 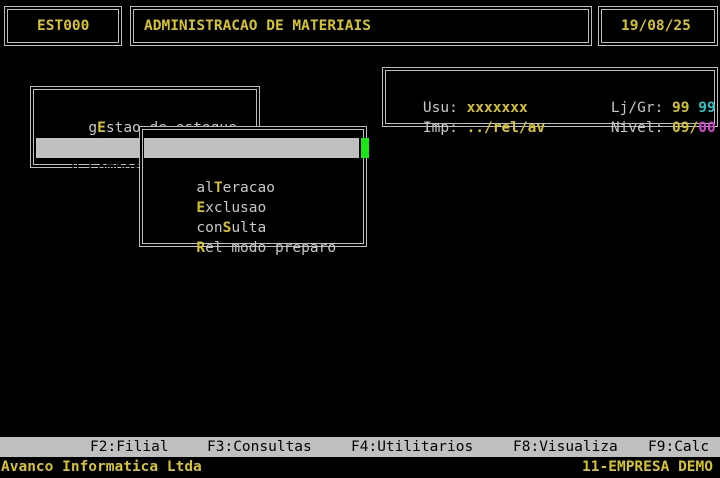 I want to click on submenu-item-inclusao: û Inclusao, so click(x=251, y=157).